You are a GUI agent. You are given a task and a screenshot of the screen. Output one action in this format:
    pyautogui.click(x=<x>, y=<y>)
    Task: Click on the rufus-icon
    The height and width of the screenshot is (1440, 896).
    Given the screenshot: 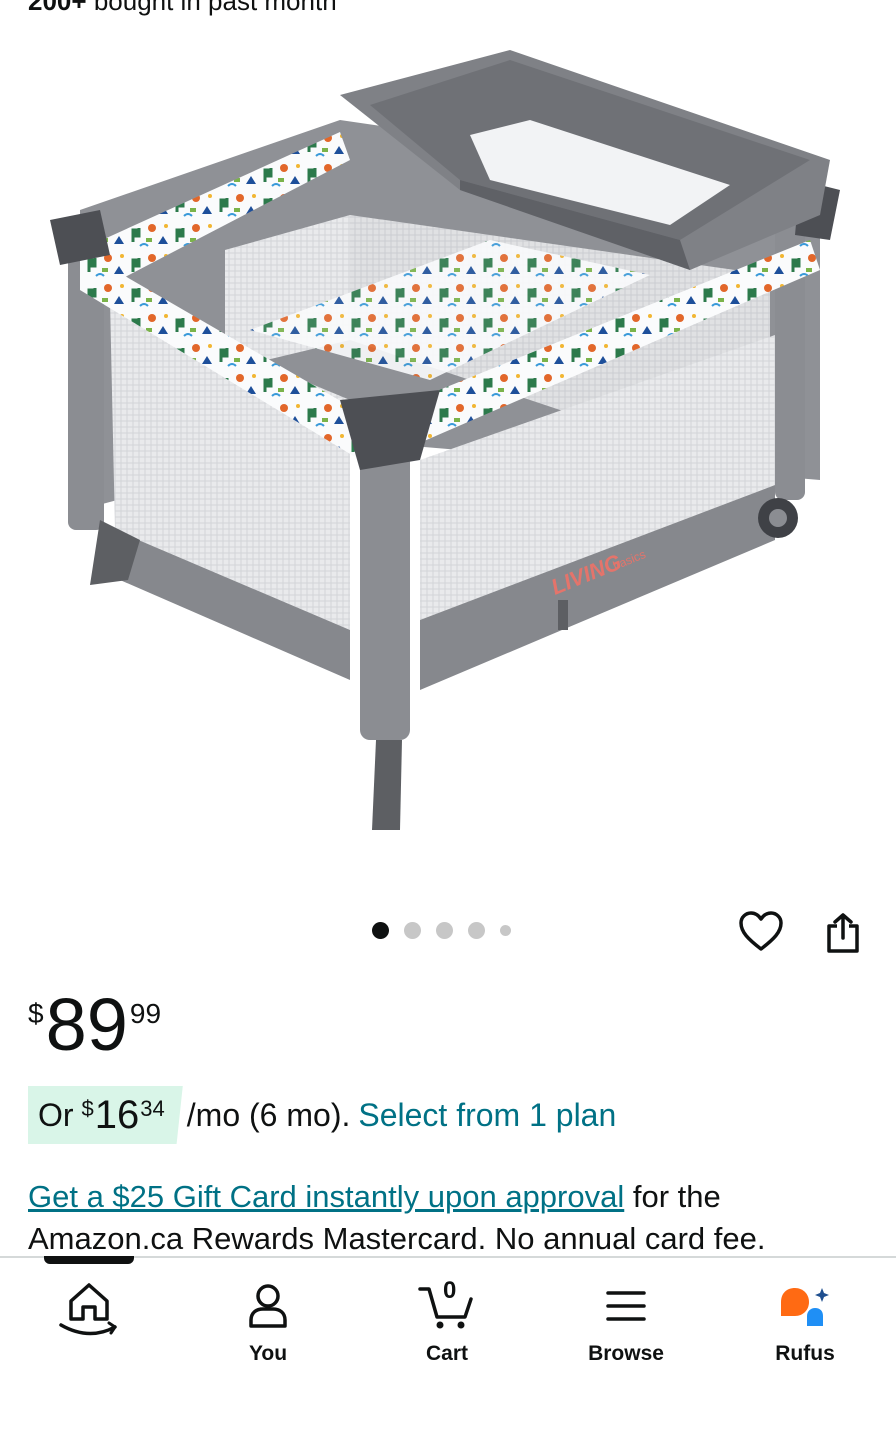 What is the action you would take?
    pyautogui.click(x=805, y=1307)
    